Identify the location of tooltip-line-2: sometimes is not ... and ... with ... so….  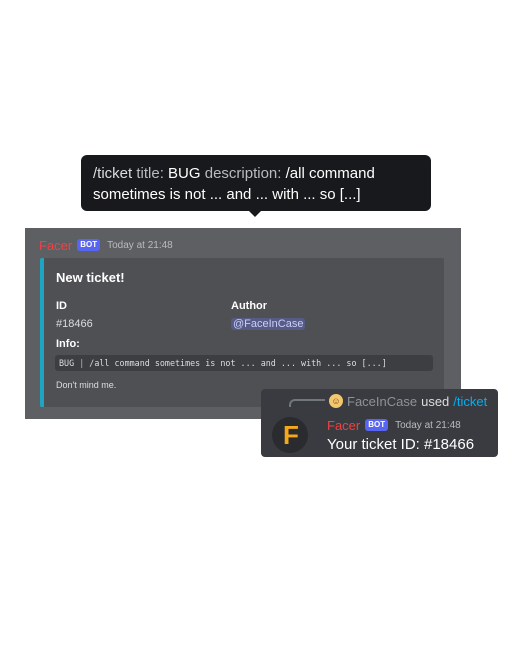
(227, 194).